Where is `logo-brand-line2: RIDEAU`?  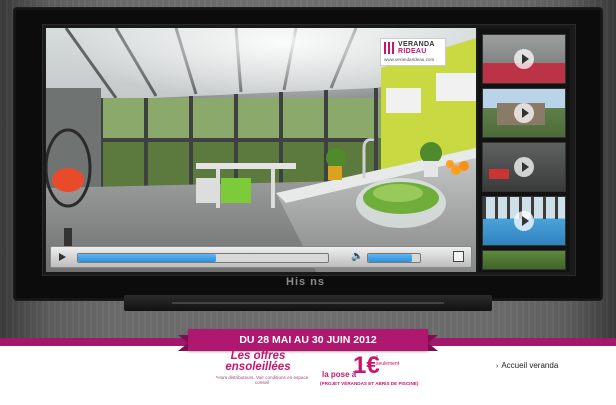 logo-brand-line2: RIDEAU is located at coordinates (412, 51).